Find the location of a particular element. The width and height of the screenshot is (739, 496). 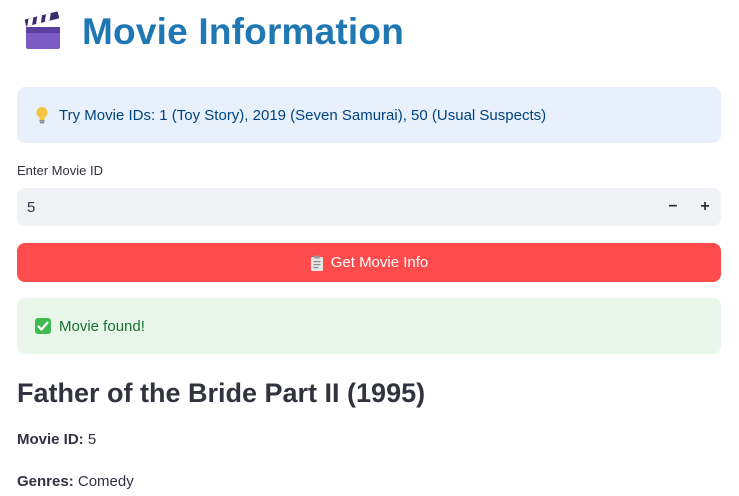

check-mark-icon is located at coordinates (43, 326).